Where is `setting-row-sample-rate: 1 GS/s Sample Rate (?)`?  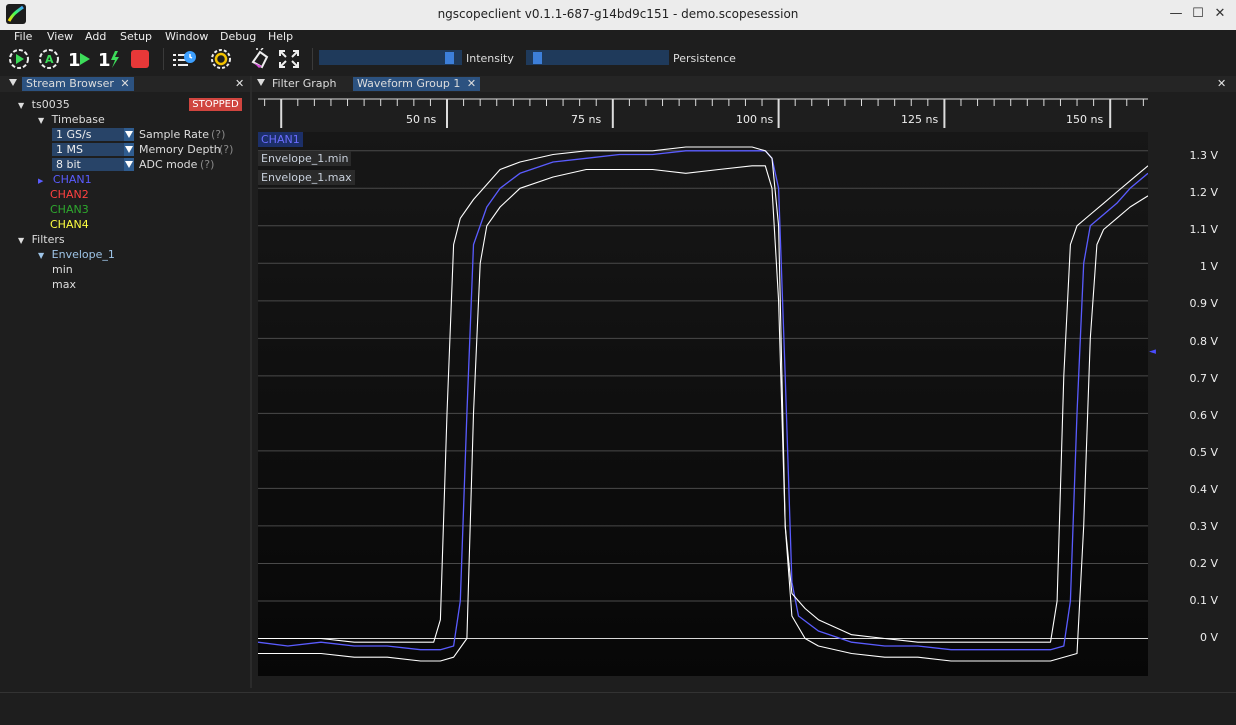
setting-row-sample-rate: 1 GS/s Sample Rate (?) is located at coordinates (147, 134).